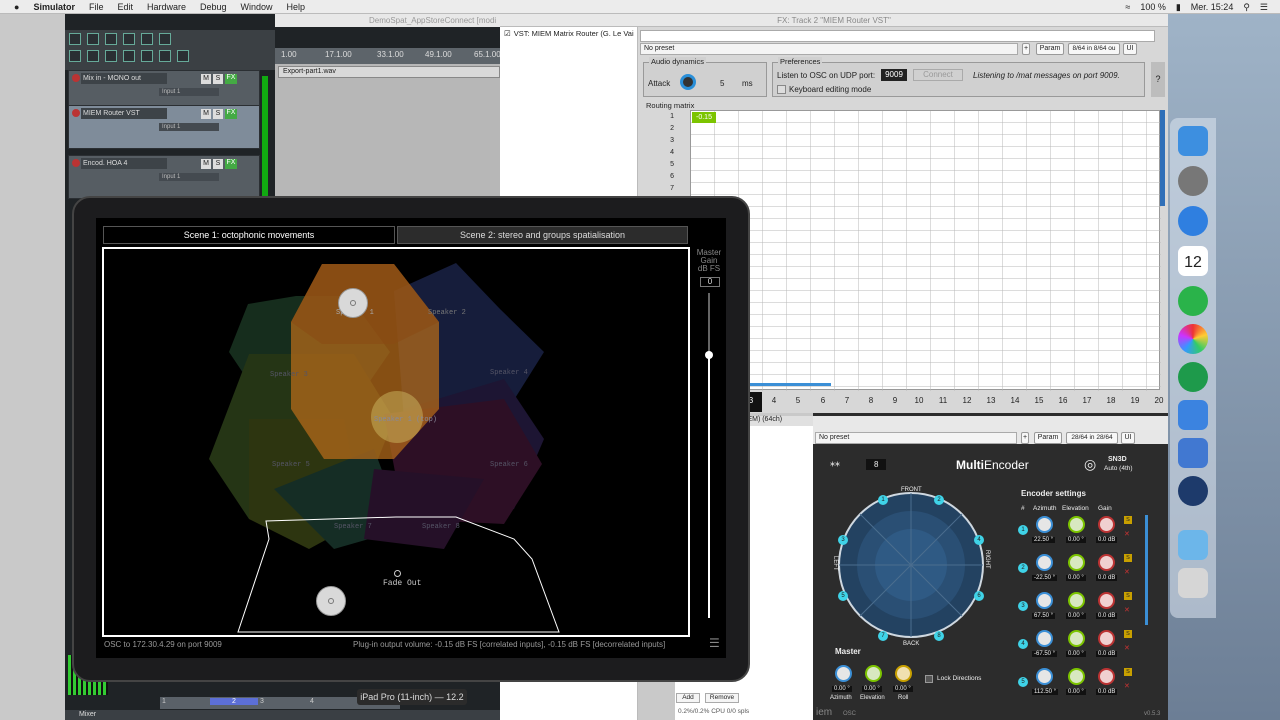  I want to click on track-name: MIEM Router VST, so click(124, 113).